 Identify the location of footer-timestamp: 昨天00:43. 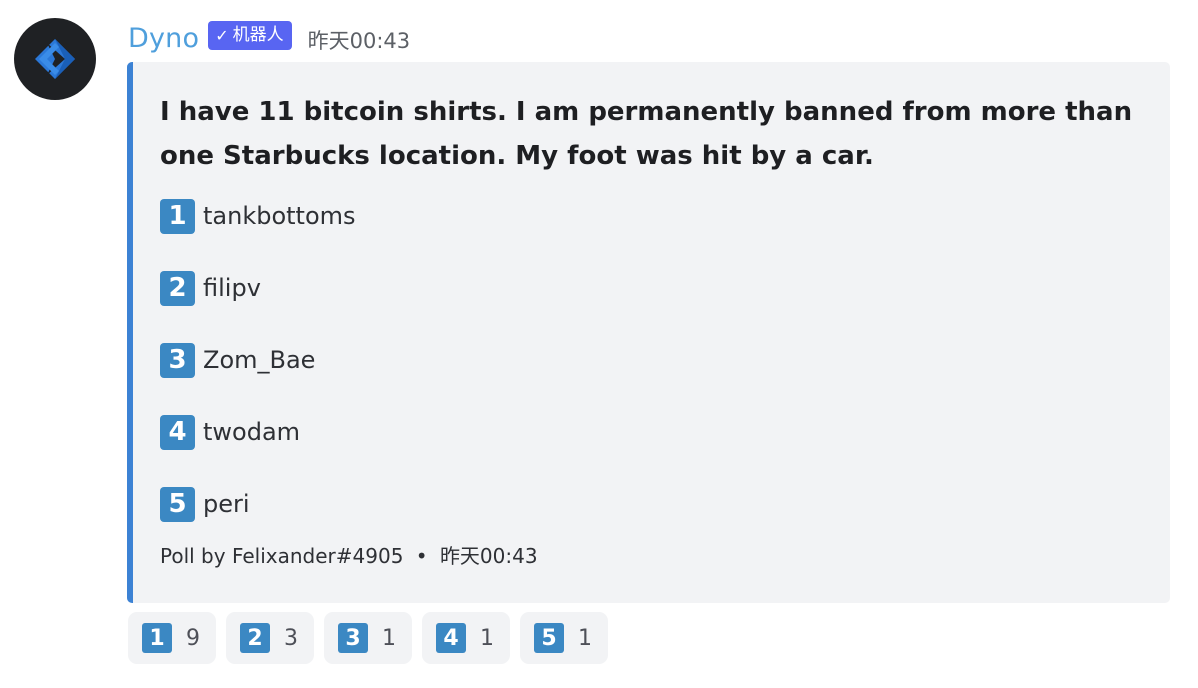
(488, 556).